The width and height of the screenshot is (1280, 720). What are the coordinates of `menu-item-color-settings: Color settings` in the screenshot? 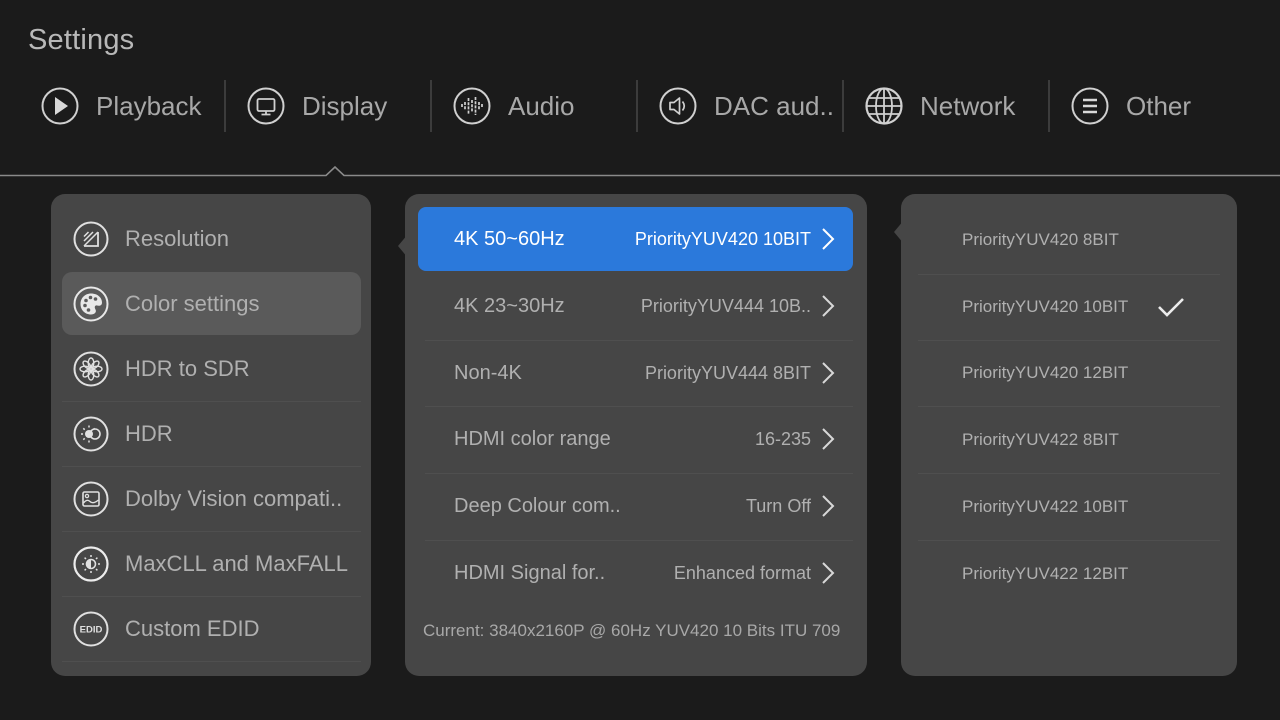 It's located at (211, 303).